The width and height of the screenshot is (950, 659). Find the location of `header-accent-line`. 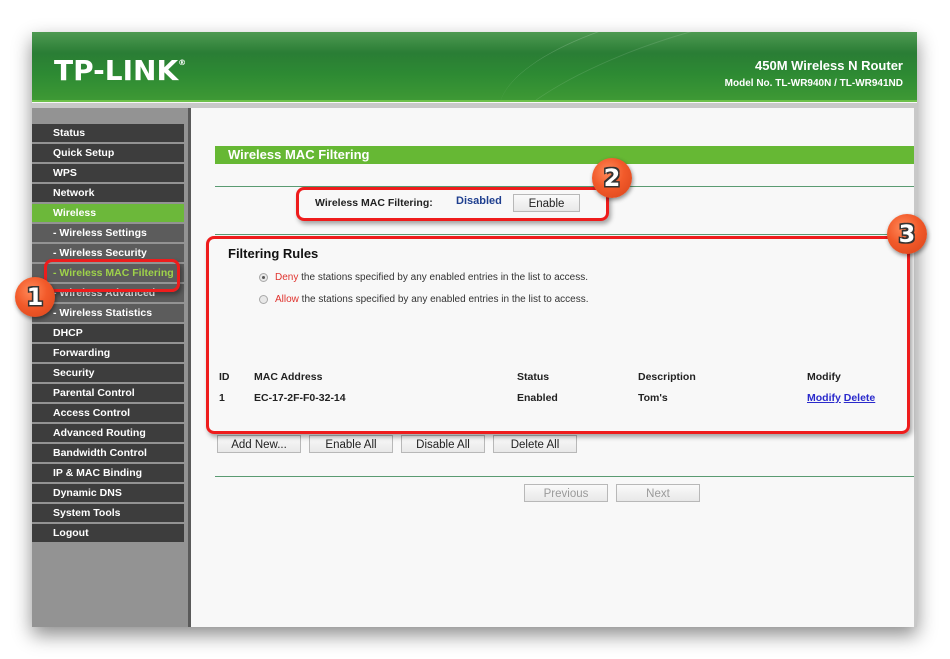

header-accent-line is located at coordinates (474, 101).